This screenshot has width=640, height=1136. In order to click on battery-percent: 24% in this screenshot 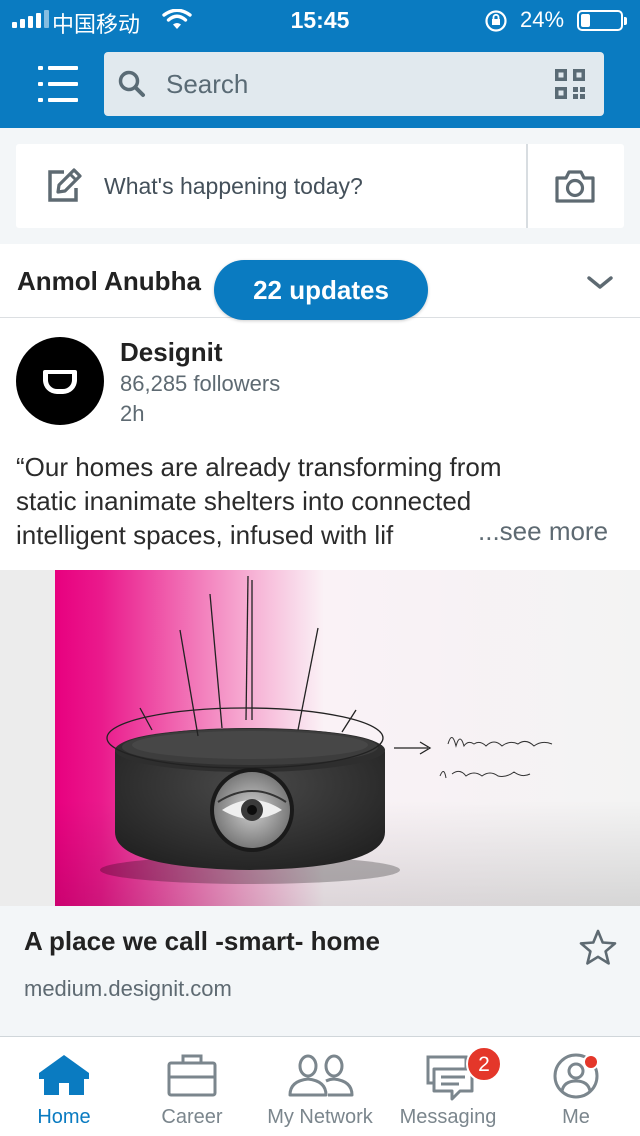, I will do `click(542, 19)`.